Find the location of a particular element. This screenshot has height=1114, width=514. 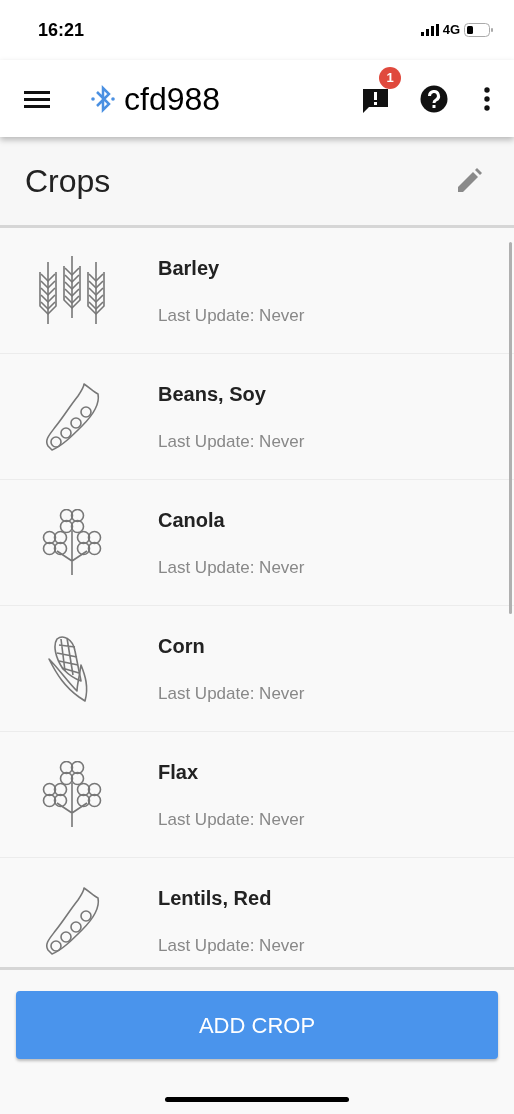

edit-icon is located at coordinates (469, 181).